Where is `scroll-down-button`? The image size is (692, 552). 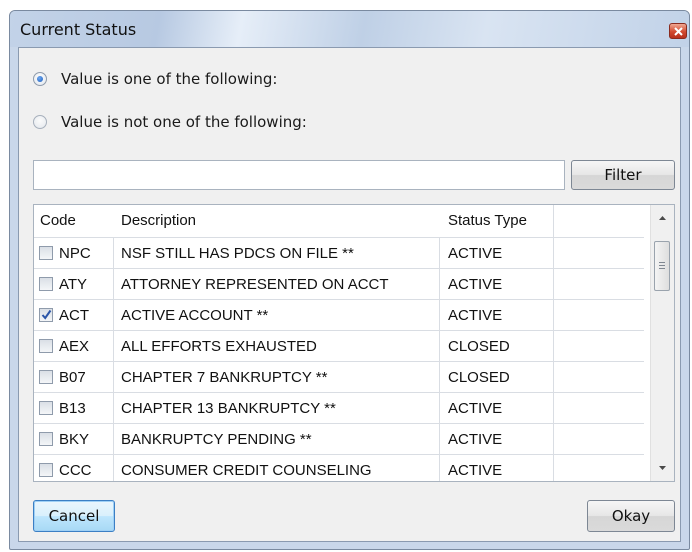
scroll-down-button is located at coordinates (662, 468).